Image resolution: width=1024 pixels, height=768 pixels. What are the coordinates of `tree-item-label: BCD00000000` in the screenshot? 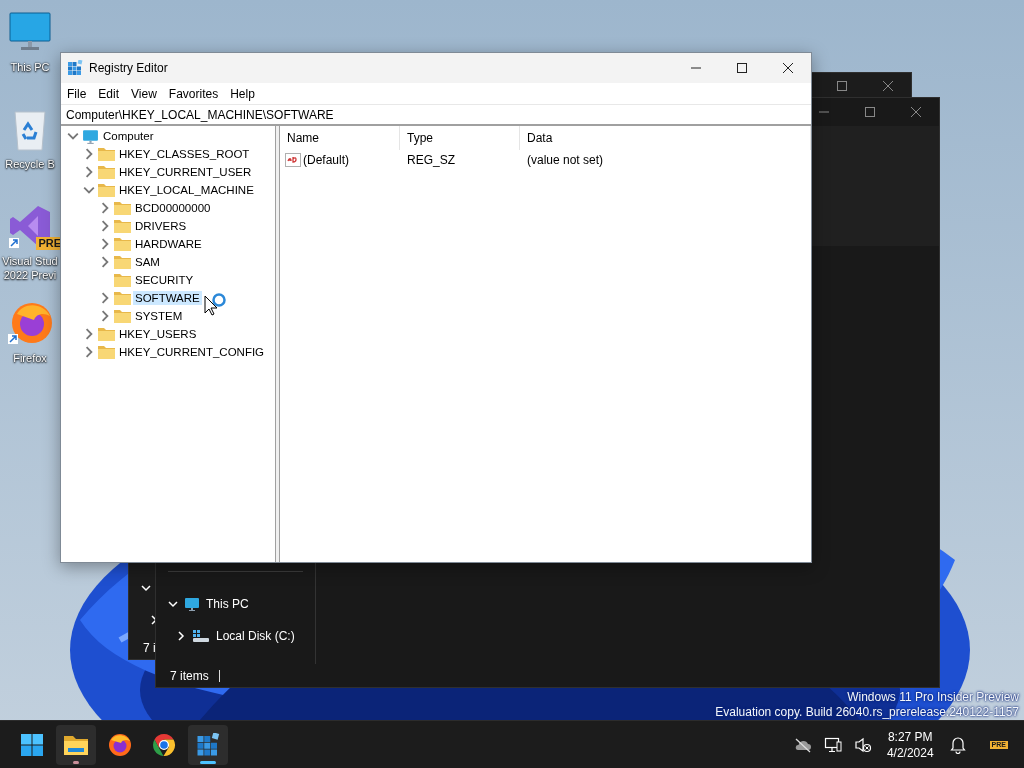 It's located at (173, 208).